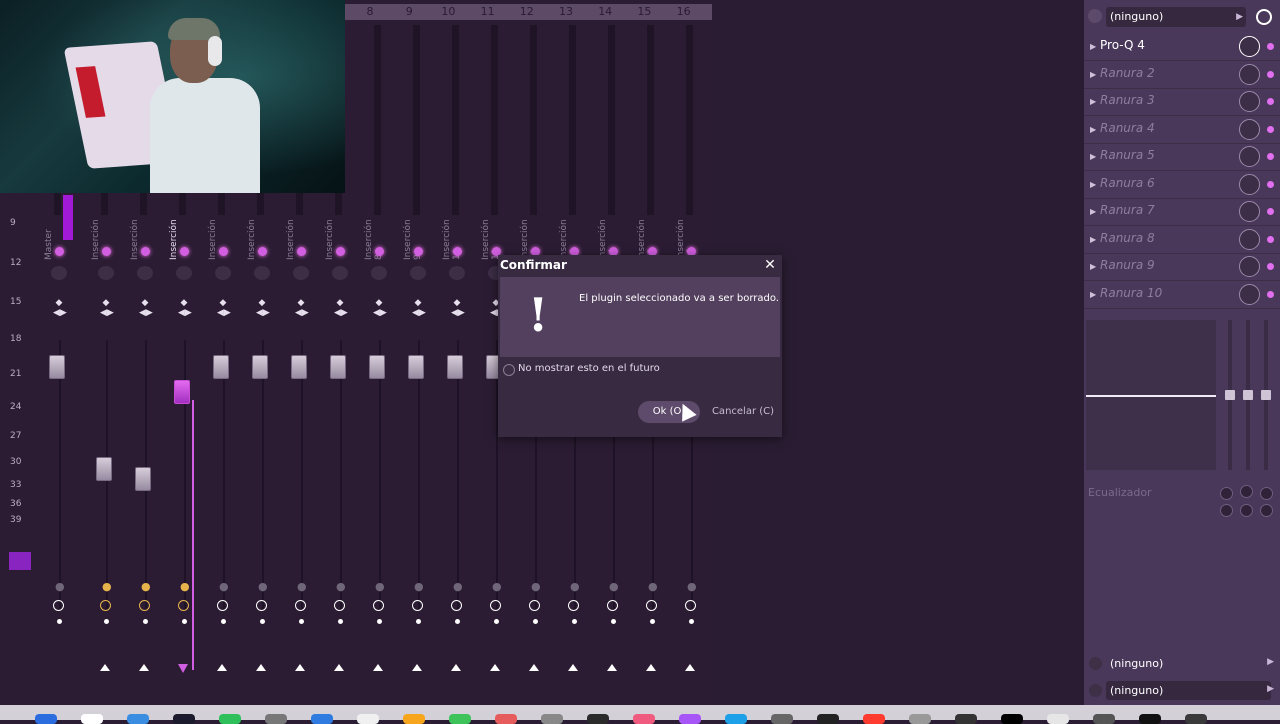 The width and height of the screenshot is (1280, 724). What do you see at coordinates (1182, 267) in the screenshot?
I see `effect-slot: ▶ Ranura 9` at bounding box center [1182, 267].